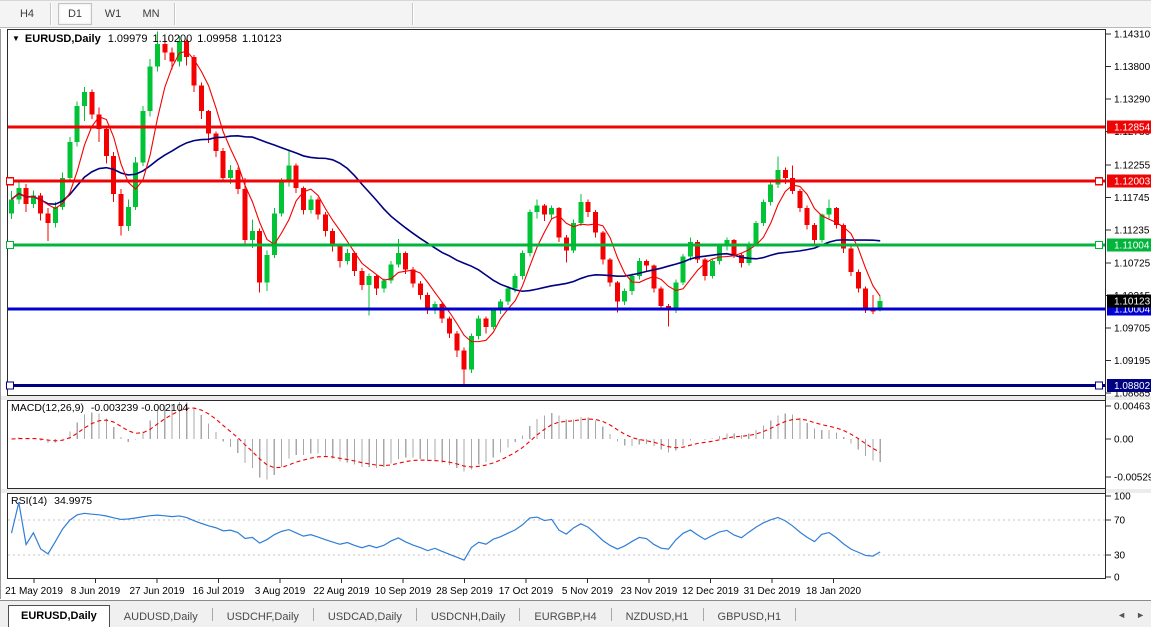 Image resolution: width=1151 pixels, height=627 pixels. I want to click on price-badge-1.08802: 1.08802, so click(1129, 386).